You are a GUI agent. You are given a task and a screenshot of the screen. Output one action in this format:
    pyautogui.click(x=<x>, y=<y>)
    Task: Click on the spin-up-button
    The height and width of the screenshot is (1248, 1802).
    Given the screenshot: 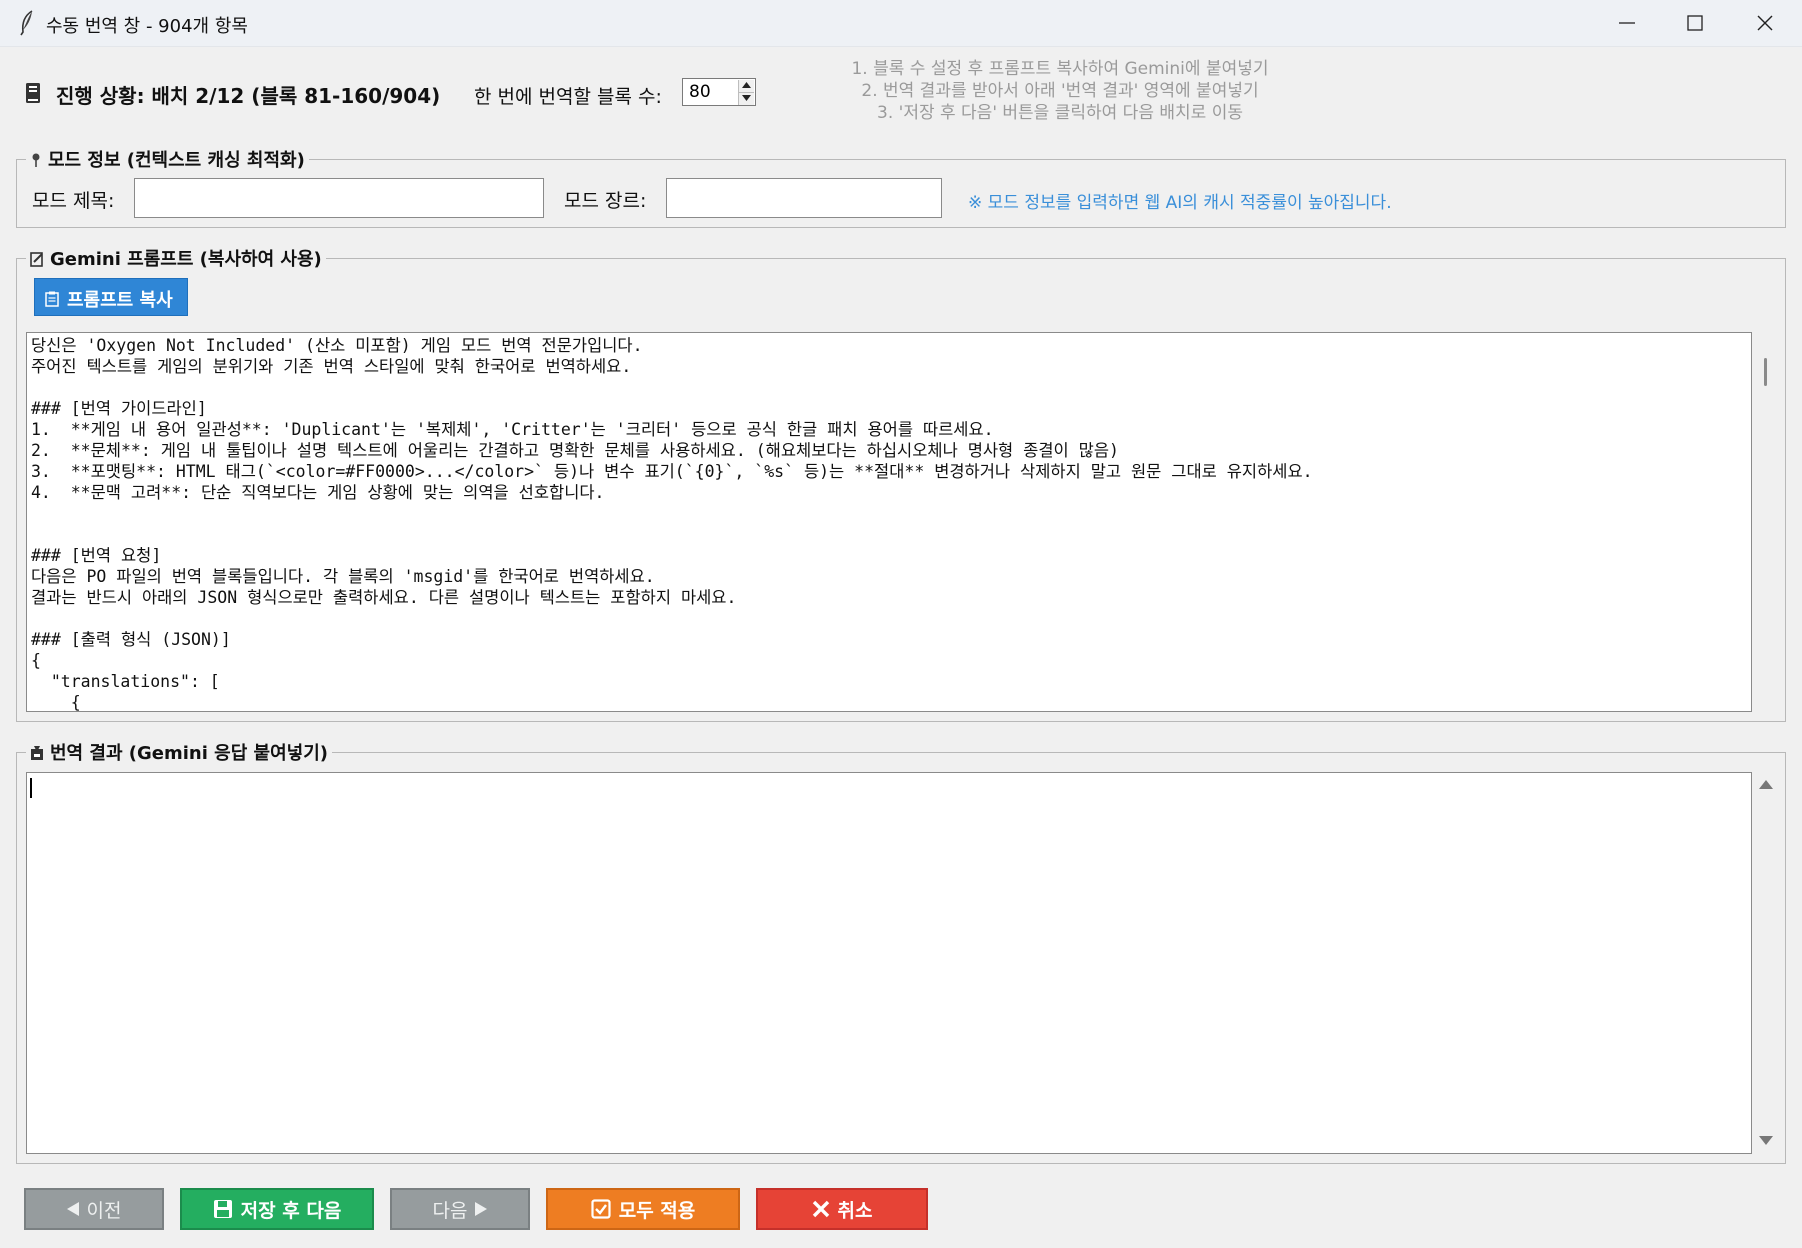 What is the action you would take?
    pyautogui.click(x=746, y=86)
    